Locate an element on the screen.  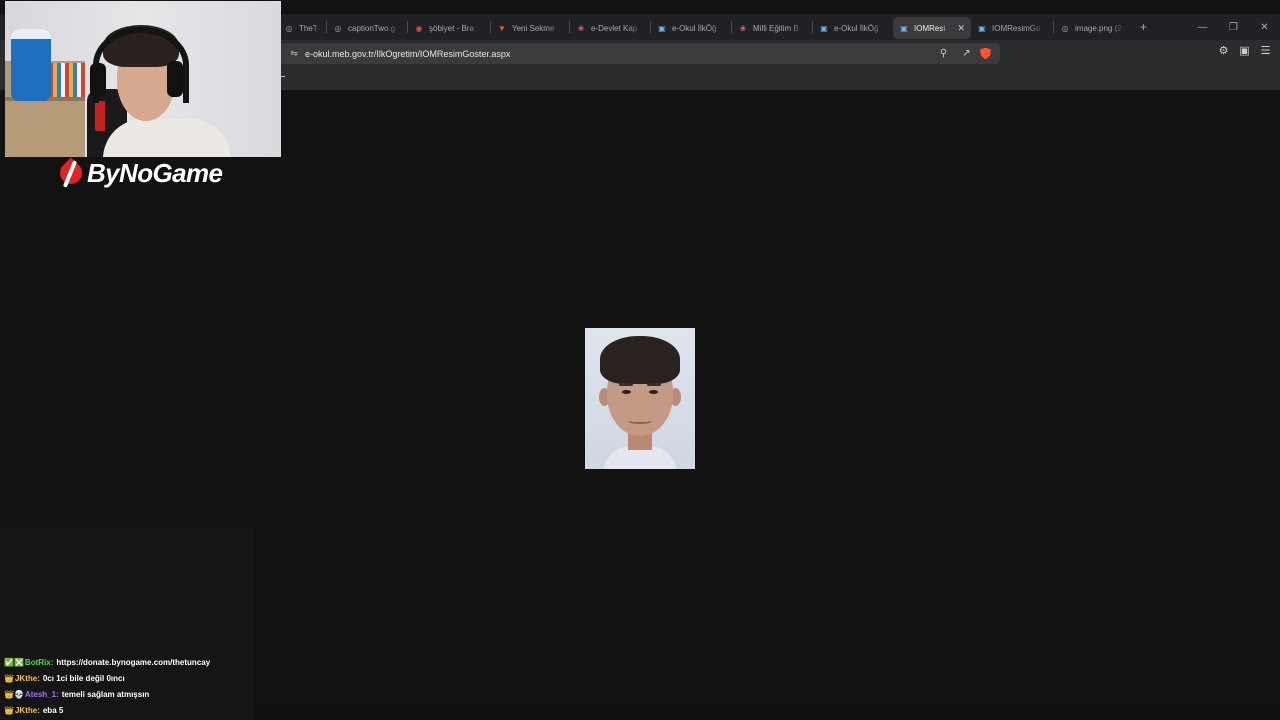
chat-message: 👑 JKthe: eba 5 is located at coordinates (107, 710).